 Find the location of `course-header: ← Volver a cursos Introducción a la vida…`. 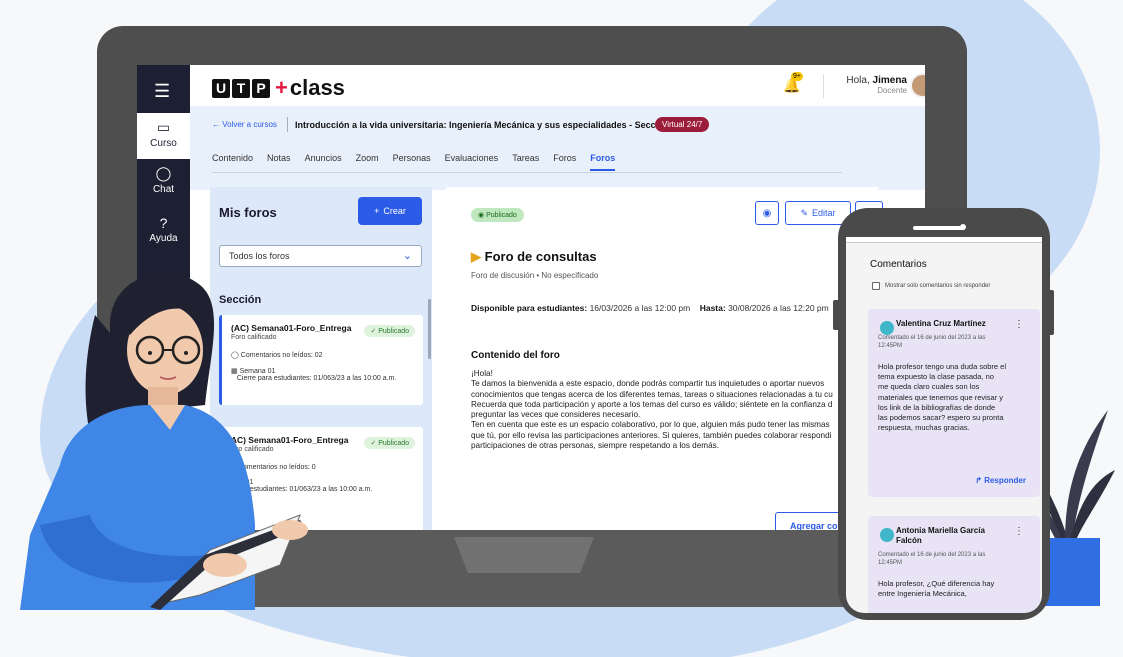

course-header: ← Volver a cursos Introducción a la vida… is located at coordinates (557, 148).